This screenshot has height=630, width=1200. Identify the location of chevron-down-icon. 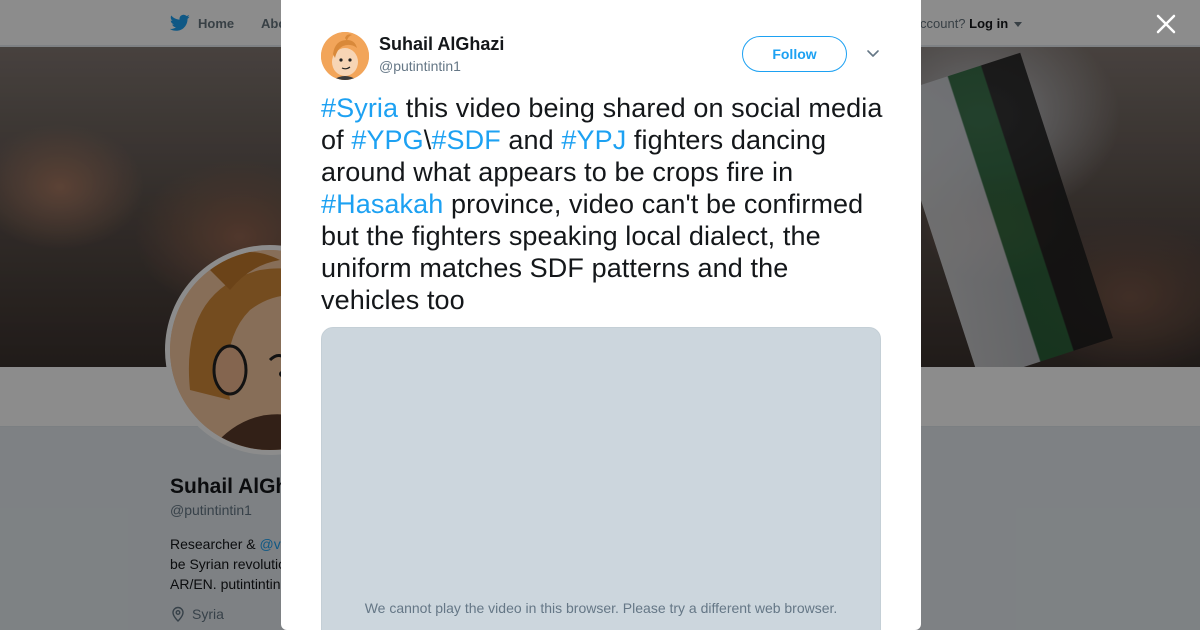
(873, 54).